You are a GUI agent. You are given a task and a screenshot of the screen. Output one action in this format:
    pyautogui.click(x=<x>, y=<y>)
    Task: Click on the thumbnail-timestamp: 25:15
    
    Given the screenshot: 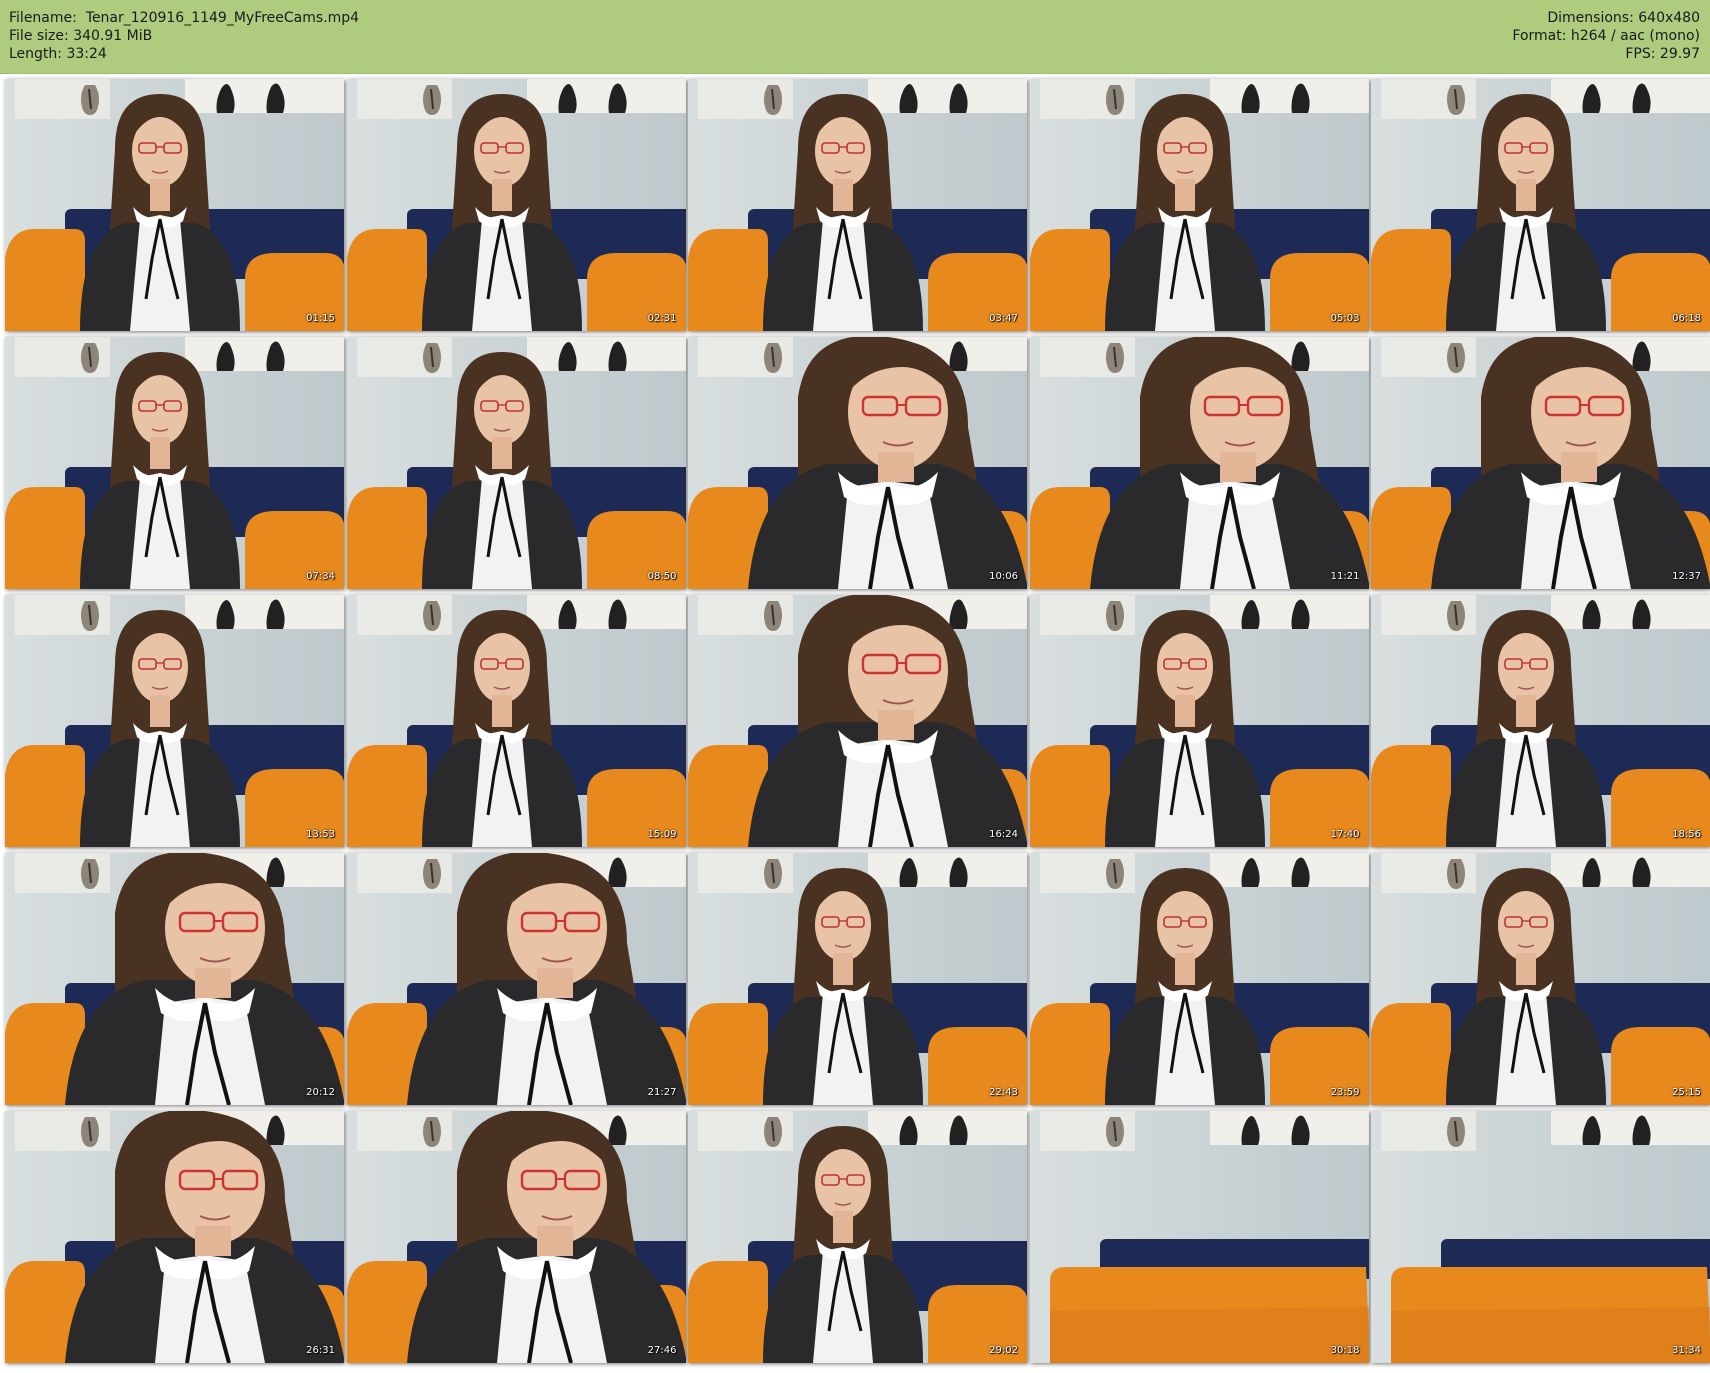 What is the action you would take?
    pyautogui.click(x=1686, y=1092)
    